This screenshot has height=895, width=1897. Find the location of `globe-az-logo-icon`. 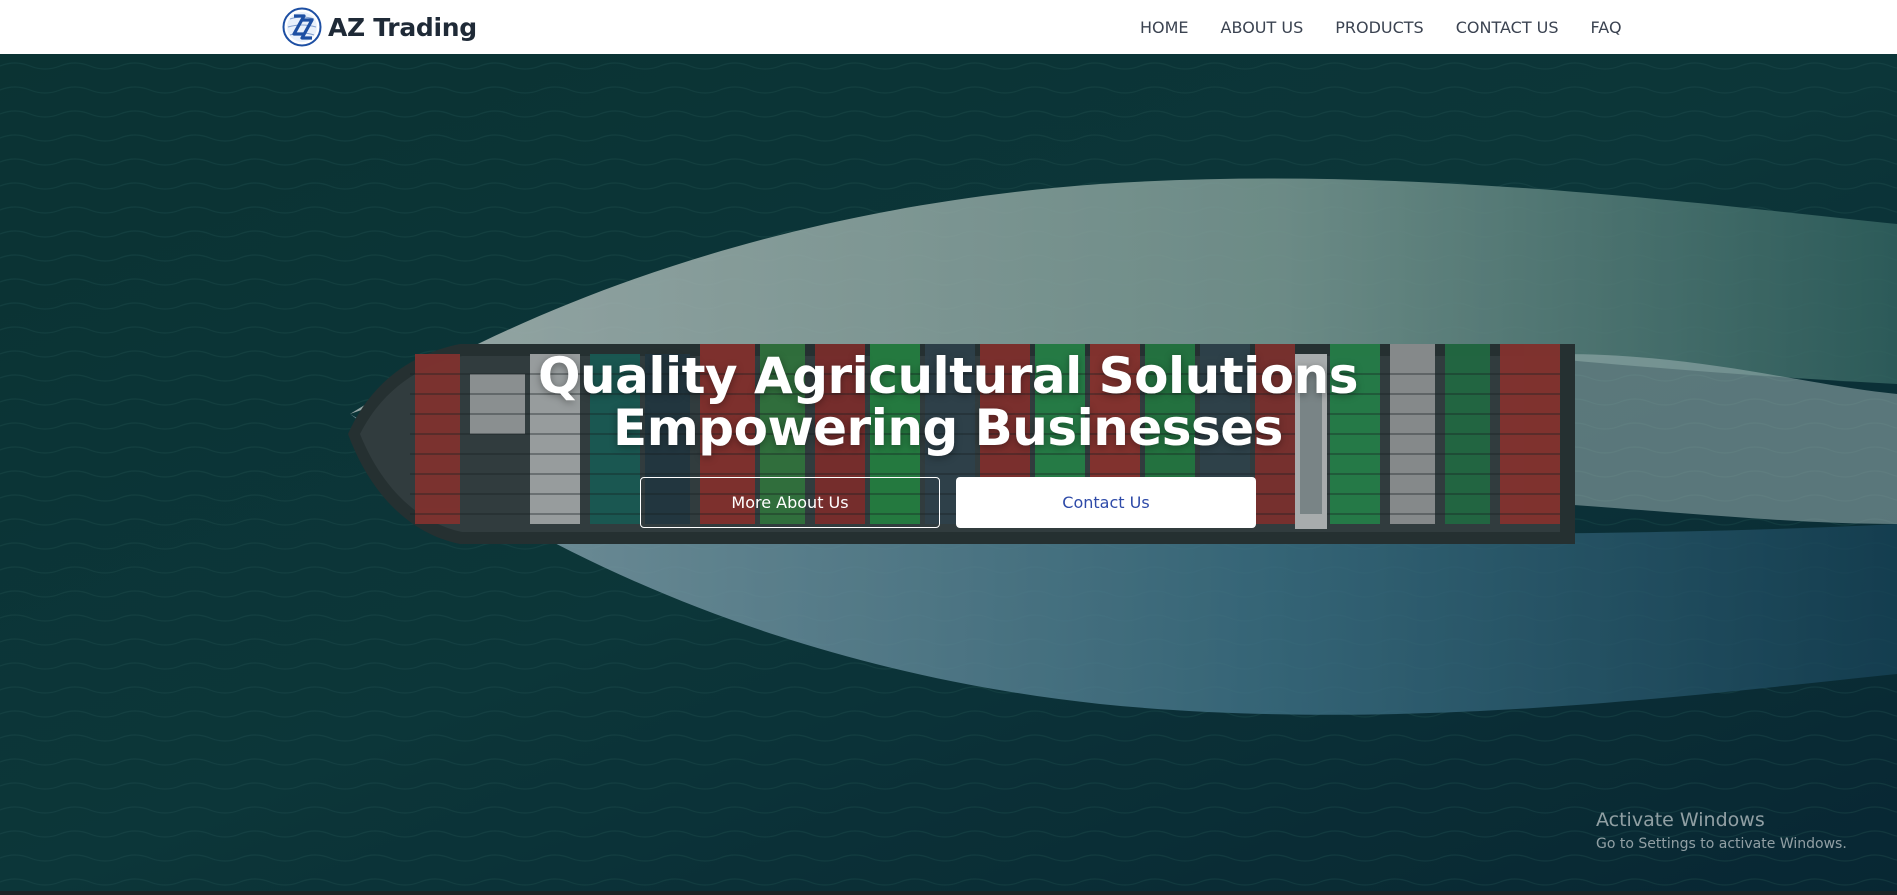

globe-az-logo-icon is located at coordinates (302, 27).